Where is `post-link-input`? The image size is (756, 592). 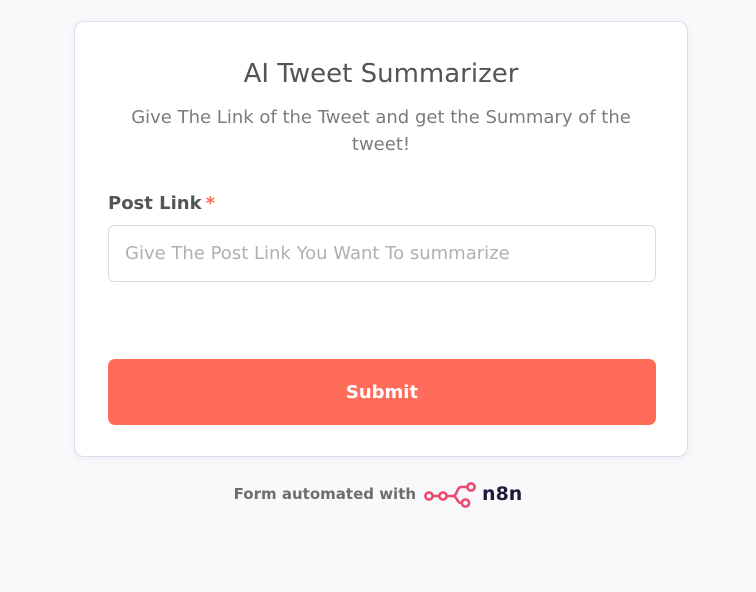 post-link-input is located at coordinates (382, 253).